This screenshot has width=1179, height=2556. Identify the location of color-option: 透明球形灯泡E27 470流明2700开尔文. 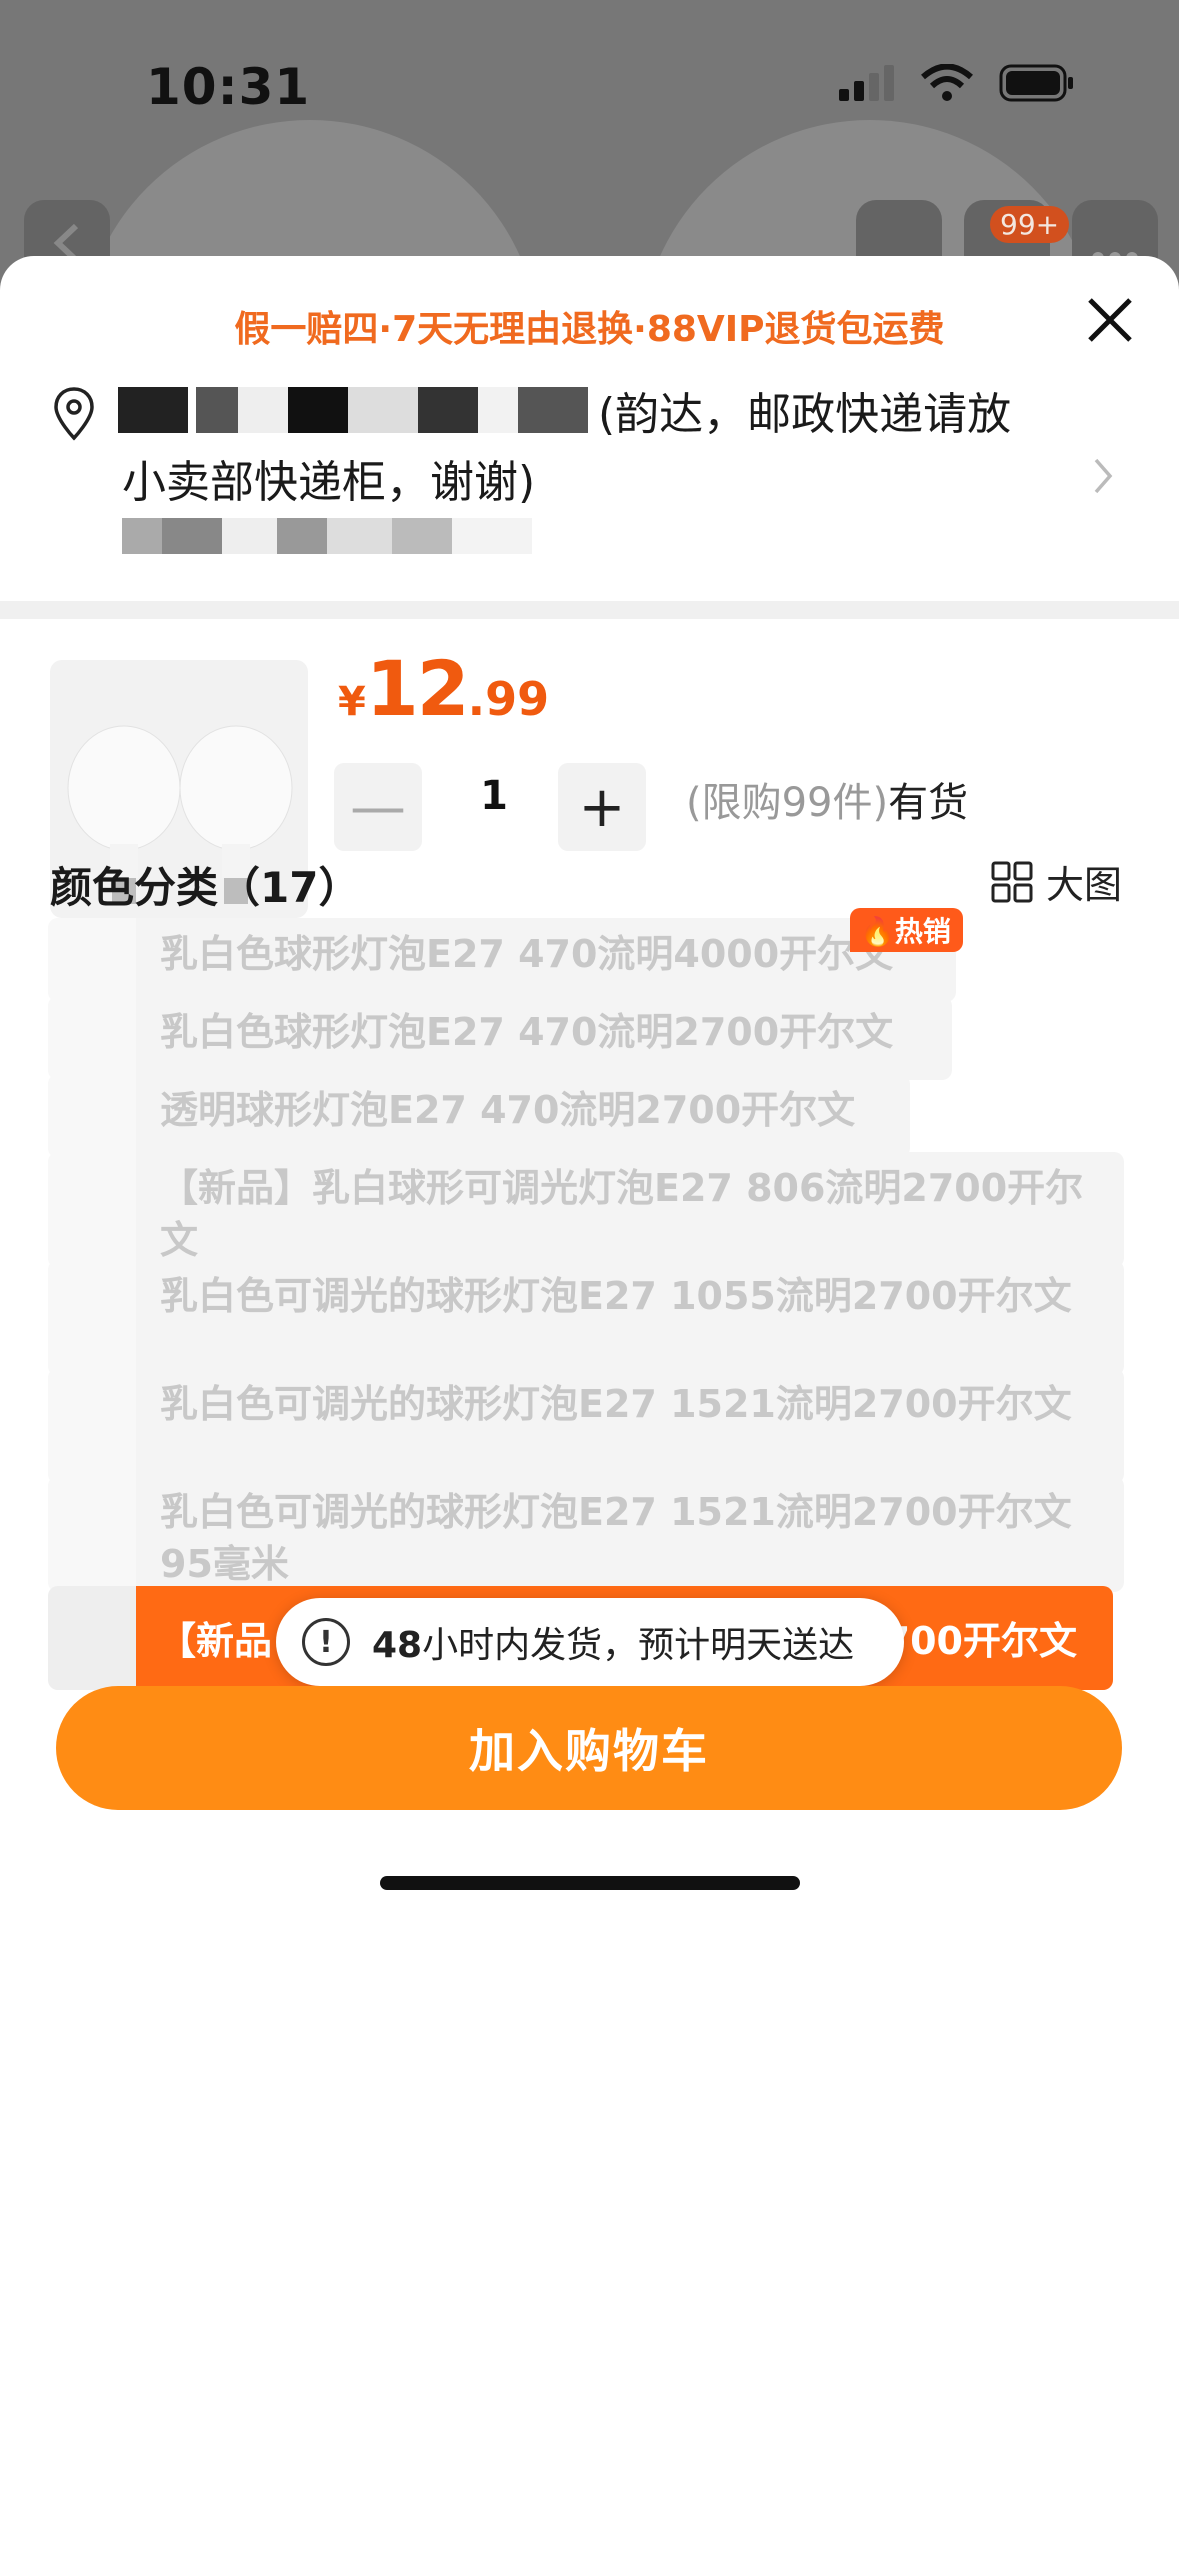
(479, 1116).